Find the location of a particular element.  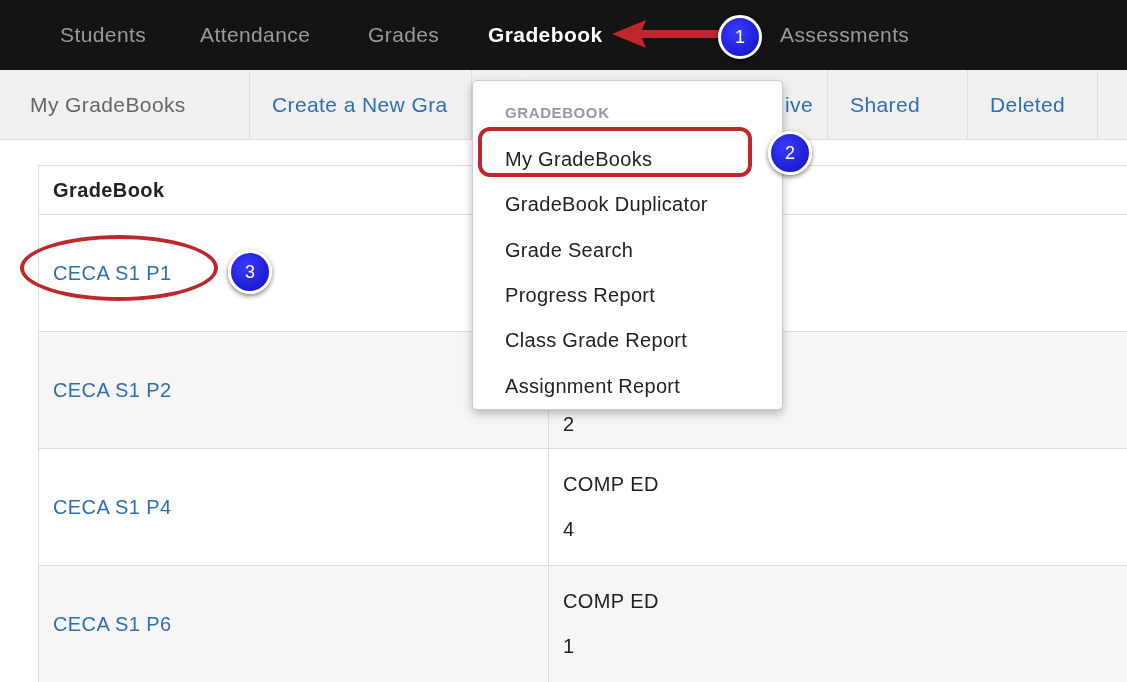

table-cell-text: 2 is located at coordinates (569, 424).